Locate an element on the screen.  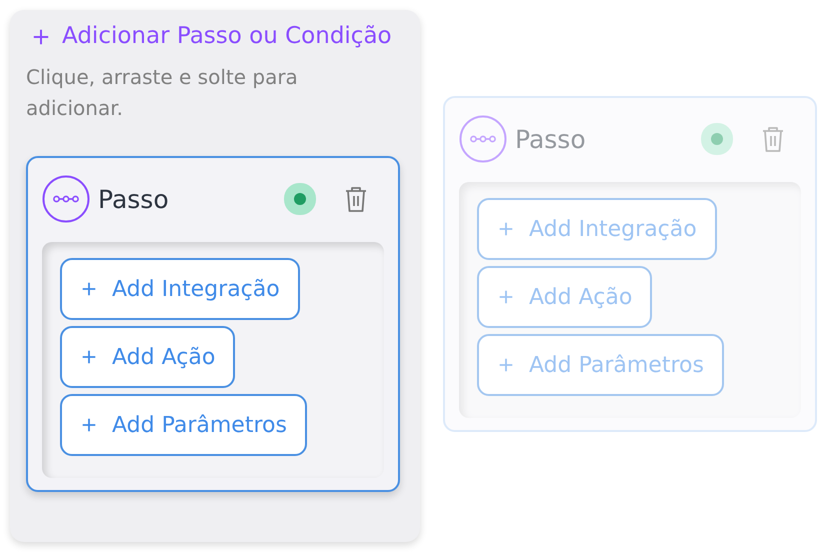
panel-title: Adicionar Passo ou Condição is located at coordinates (227, 36).